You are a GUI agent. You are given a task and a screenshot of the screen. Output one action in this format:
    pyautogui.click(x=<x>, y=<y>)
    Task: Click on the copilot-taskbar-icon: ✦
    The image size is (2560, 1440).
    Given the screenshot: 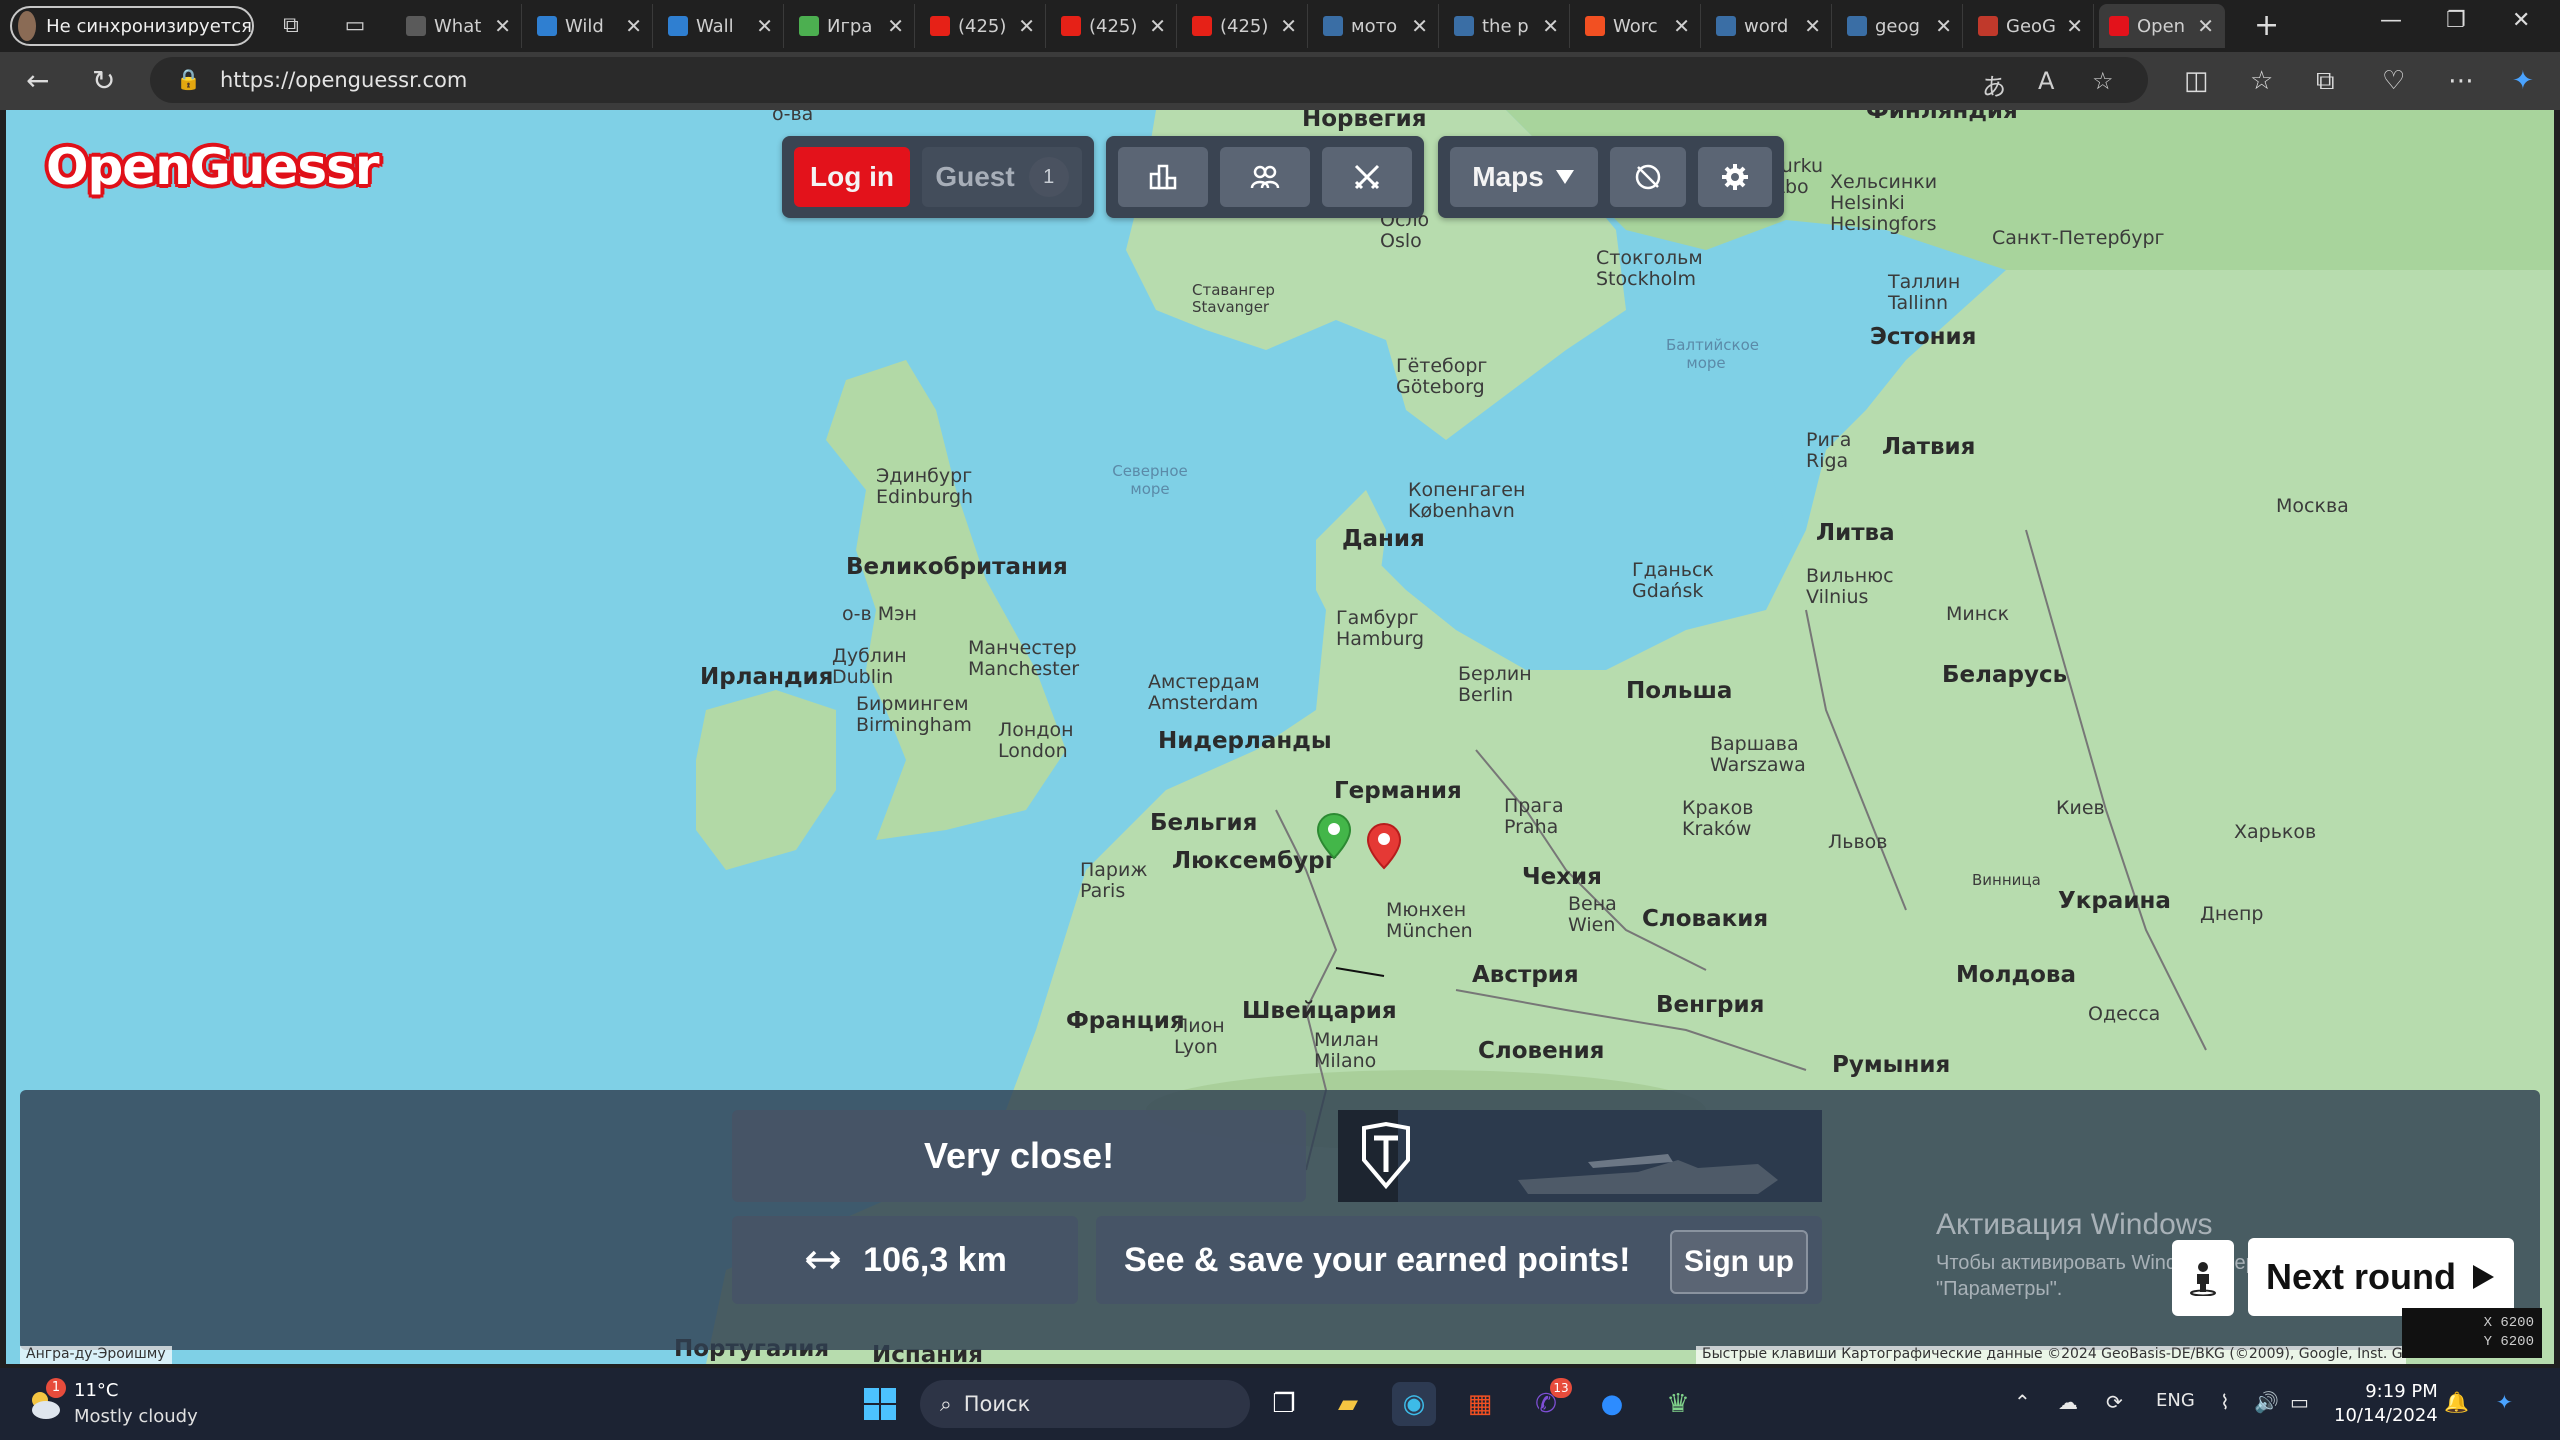 What is the action you would take?
    pyautogui.click(x=2504, y=1402)
    